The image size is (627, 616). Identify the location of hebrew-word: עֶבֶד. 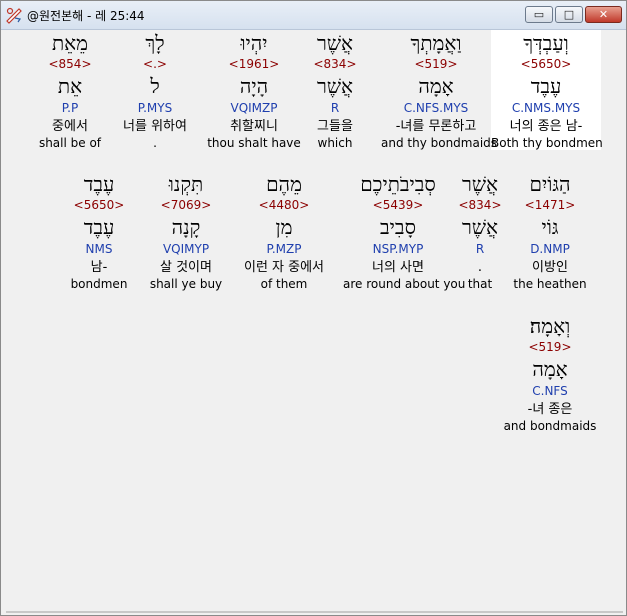
(99, 184).